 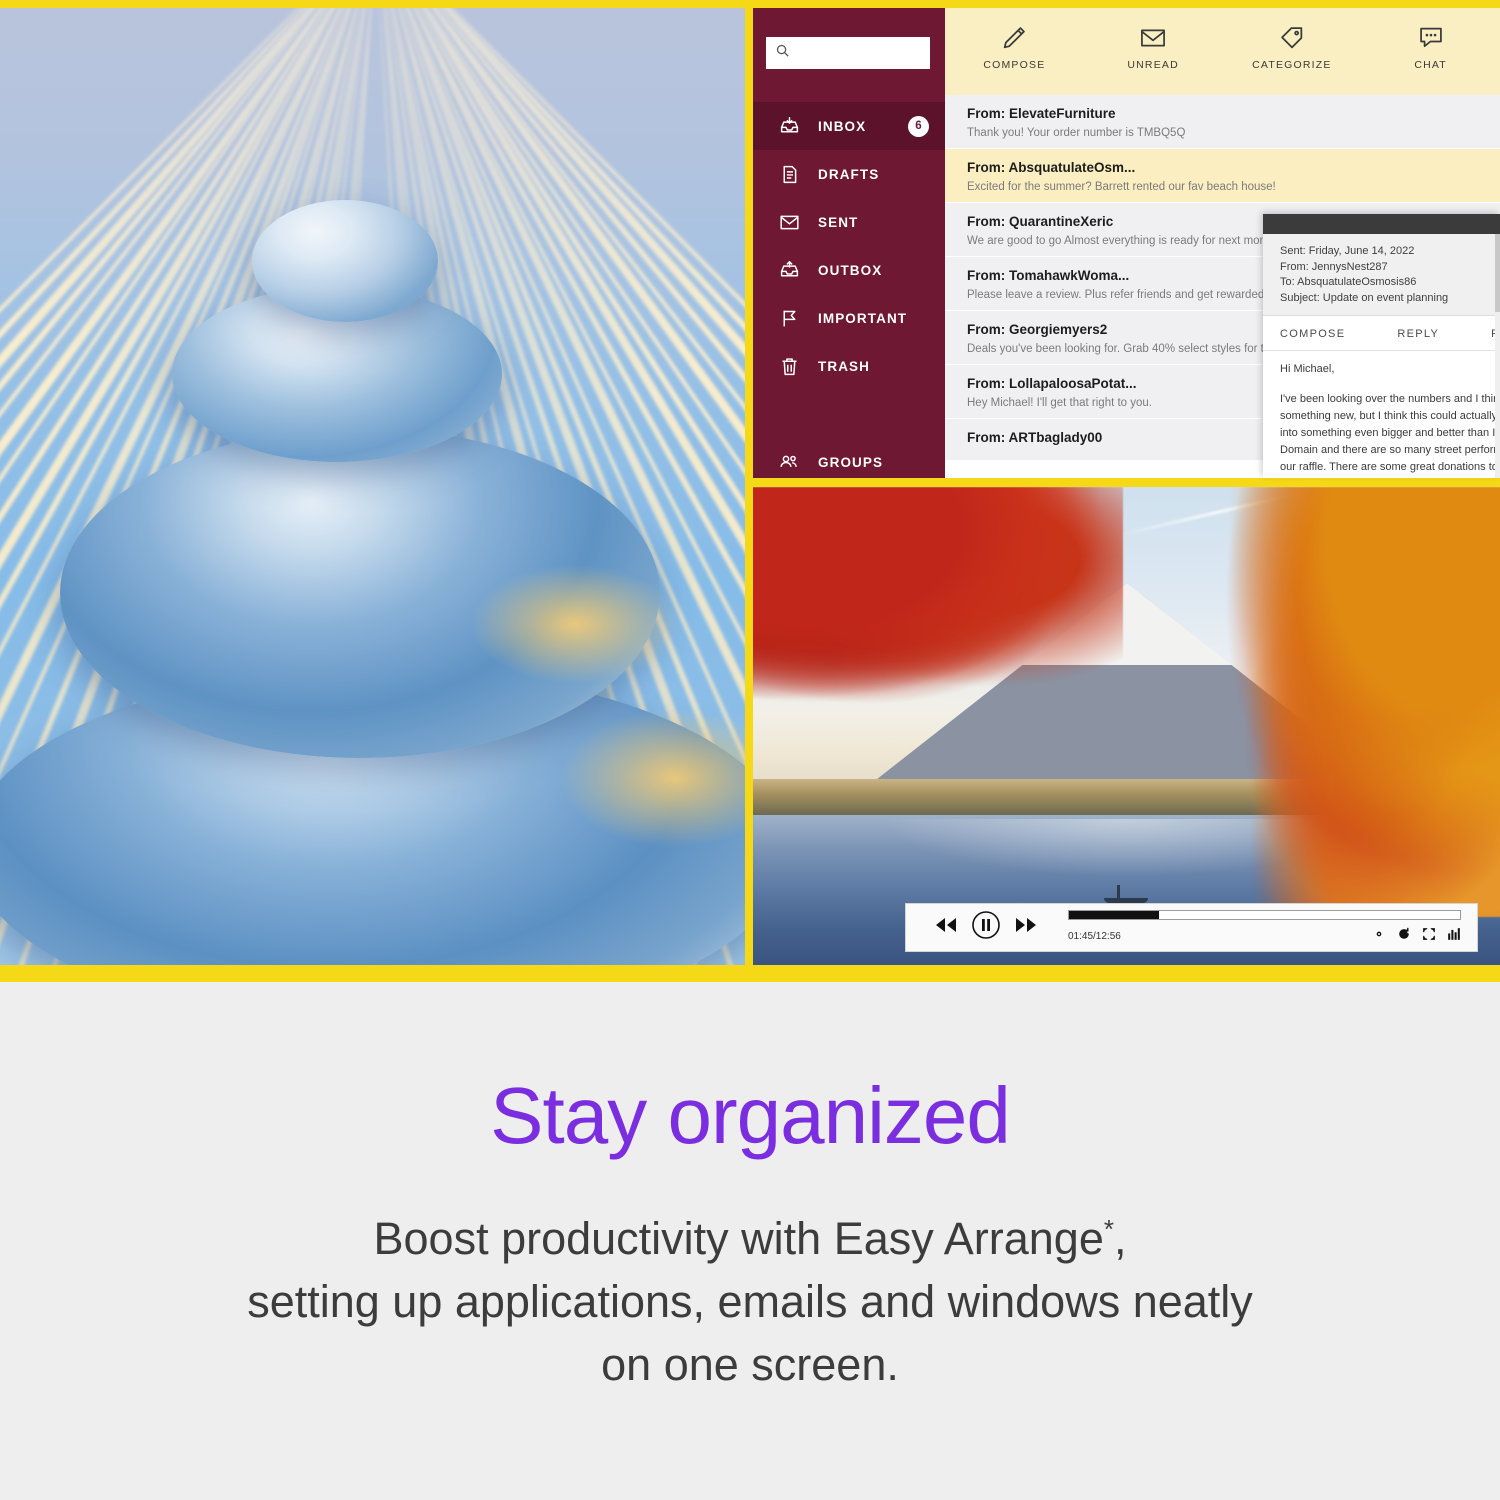 What do you see at coordinates (1429, 936) in the screenshot?
I see `fullscreen-icon` at bounding box center [1429, 936].